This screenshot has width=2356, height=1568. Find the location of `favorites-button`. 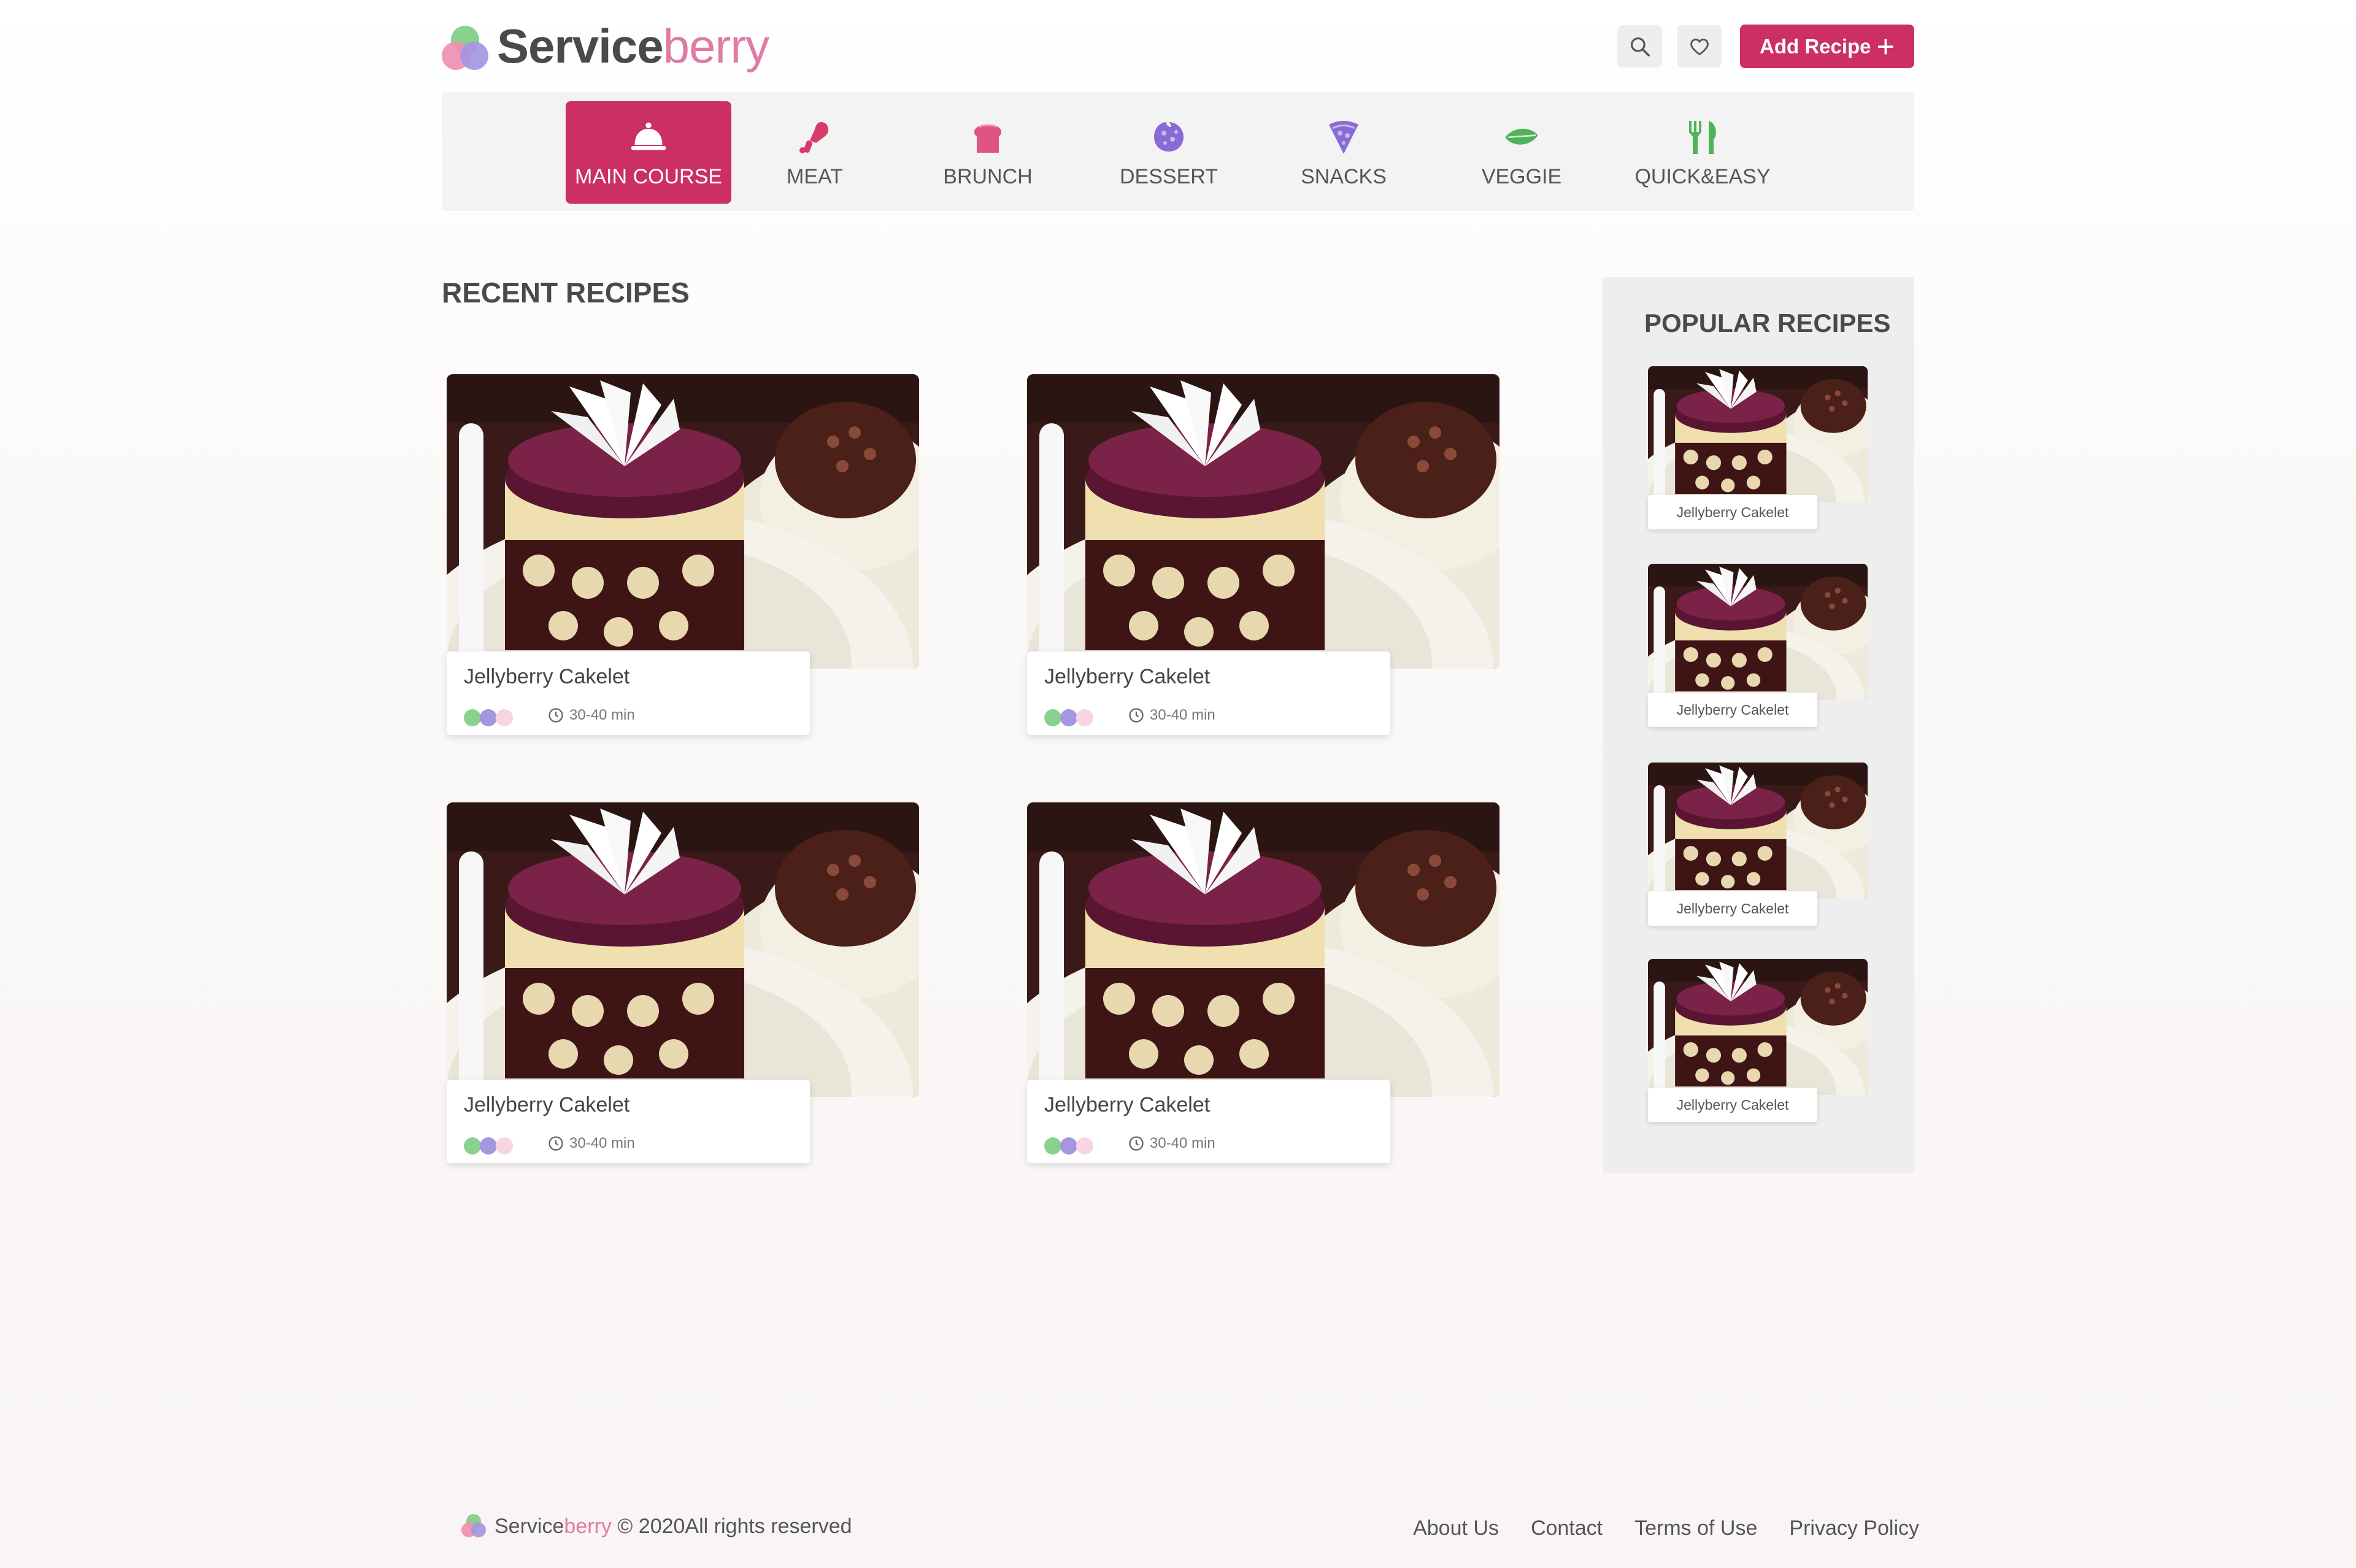

favorites-button is located at coordinates (1699, 46).